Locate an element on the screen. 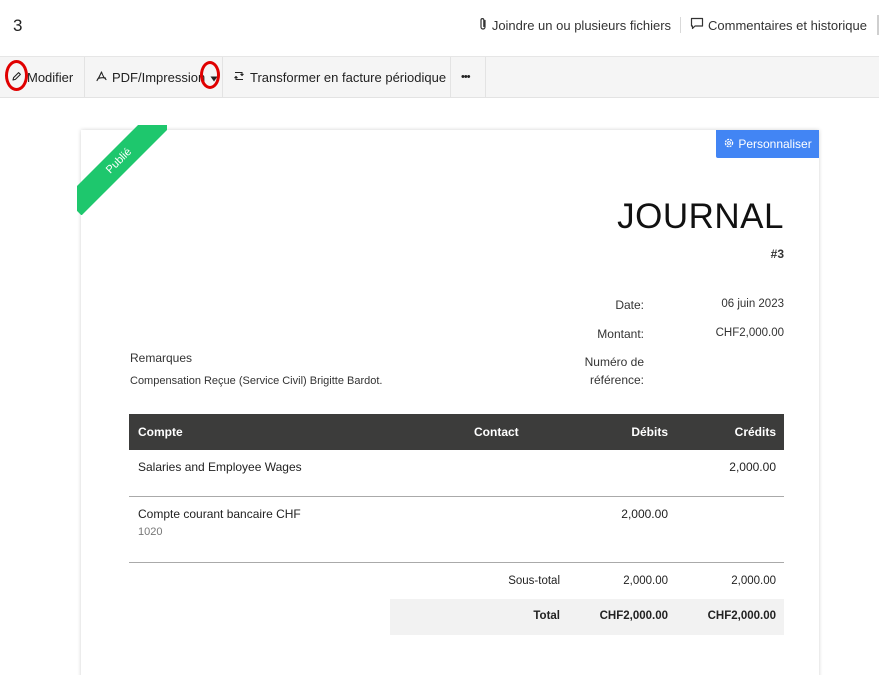 The image size is (879, 675). document-number: 3 is located at coordinates (18, 25).